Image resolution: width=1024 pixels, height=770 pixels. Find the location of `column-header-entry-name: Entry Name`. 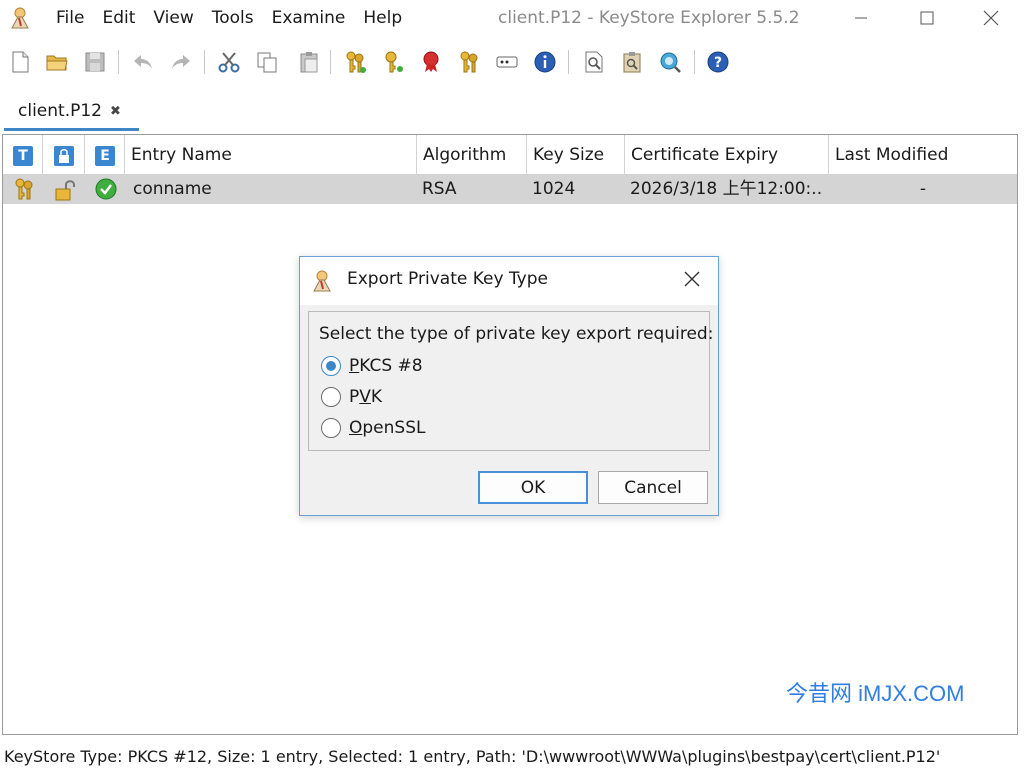

column-header-entry-name: Entry Name is located at coordinates (271, 155).